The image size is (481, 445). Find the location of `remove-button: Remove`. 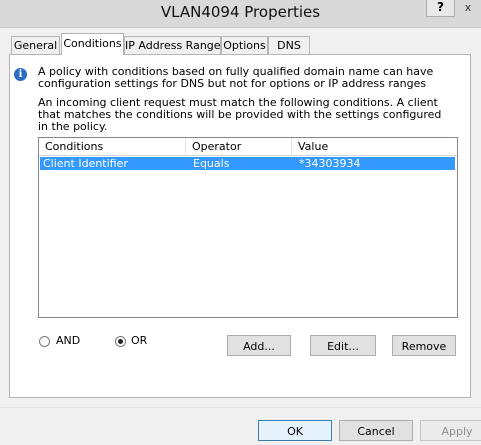

remove-button: Remove is located at coordinates (424, 345).